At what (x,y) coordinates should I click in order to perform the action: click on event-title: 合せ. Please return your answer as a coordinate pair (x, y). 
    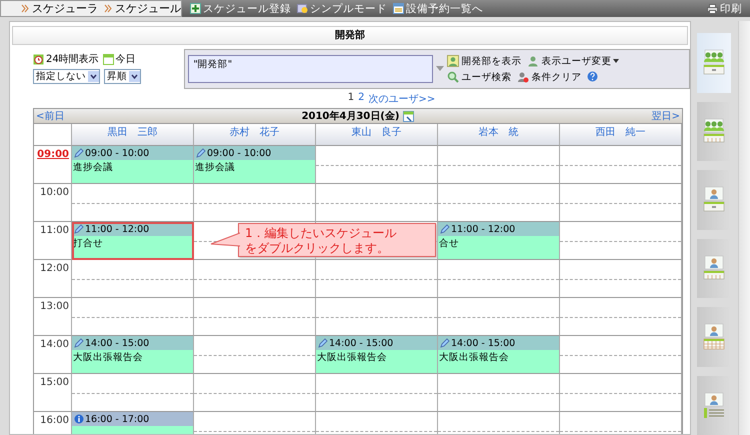
    Looking at the image, I should click on (449, 243).